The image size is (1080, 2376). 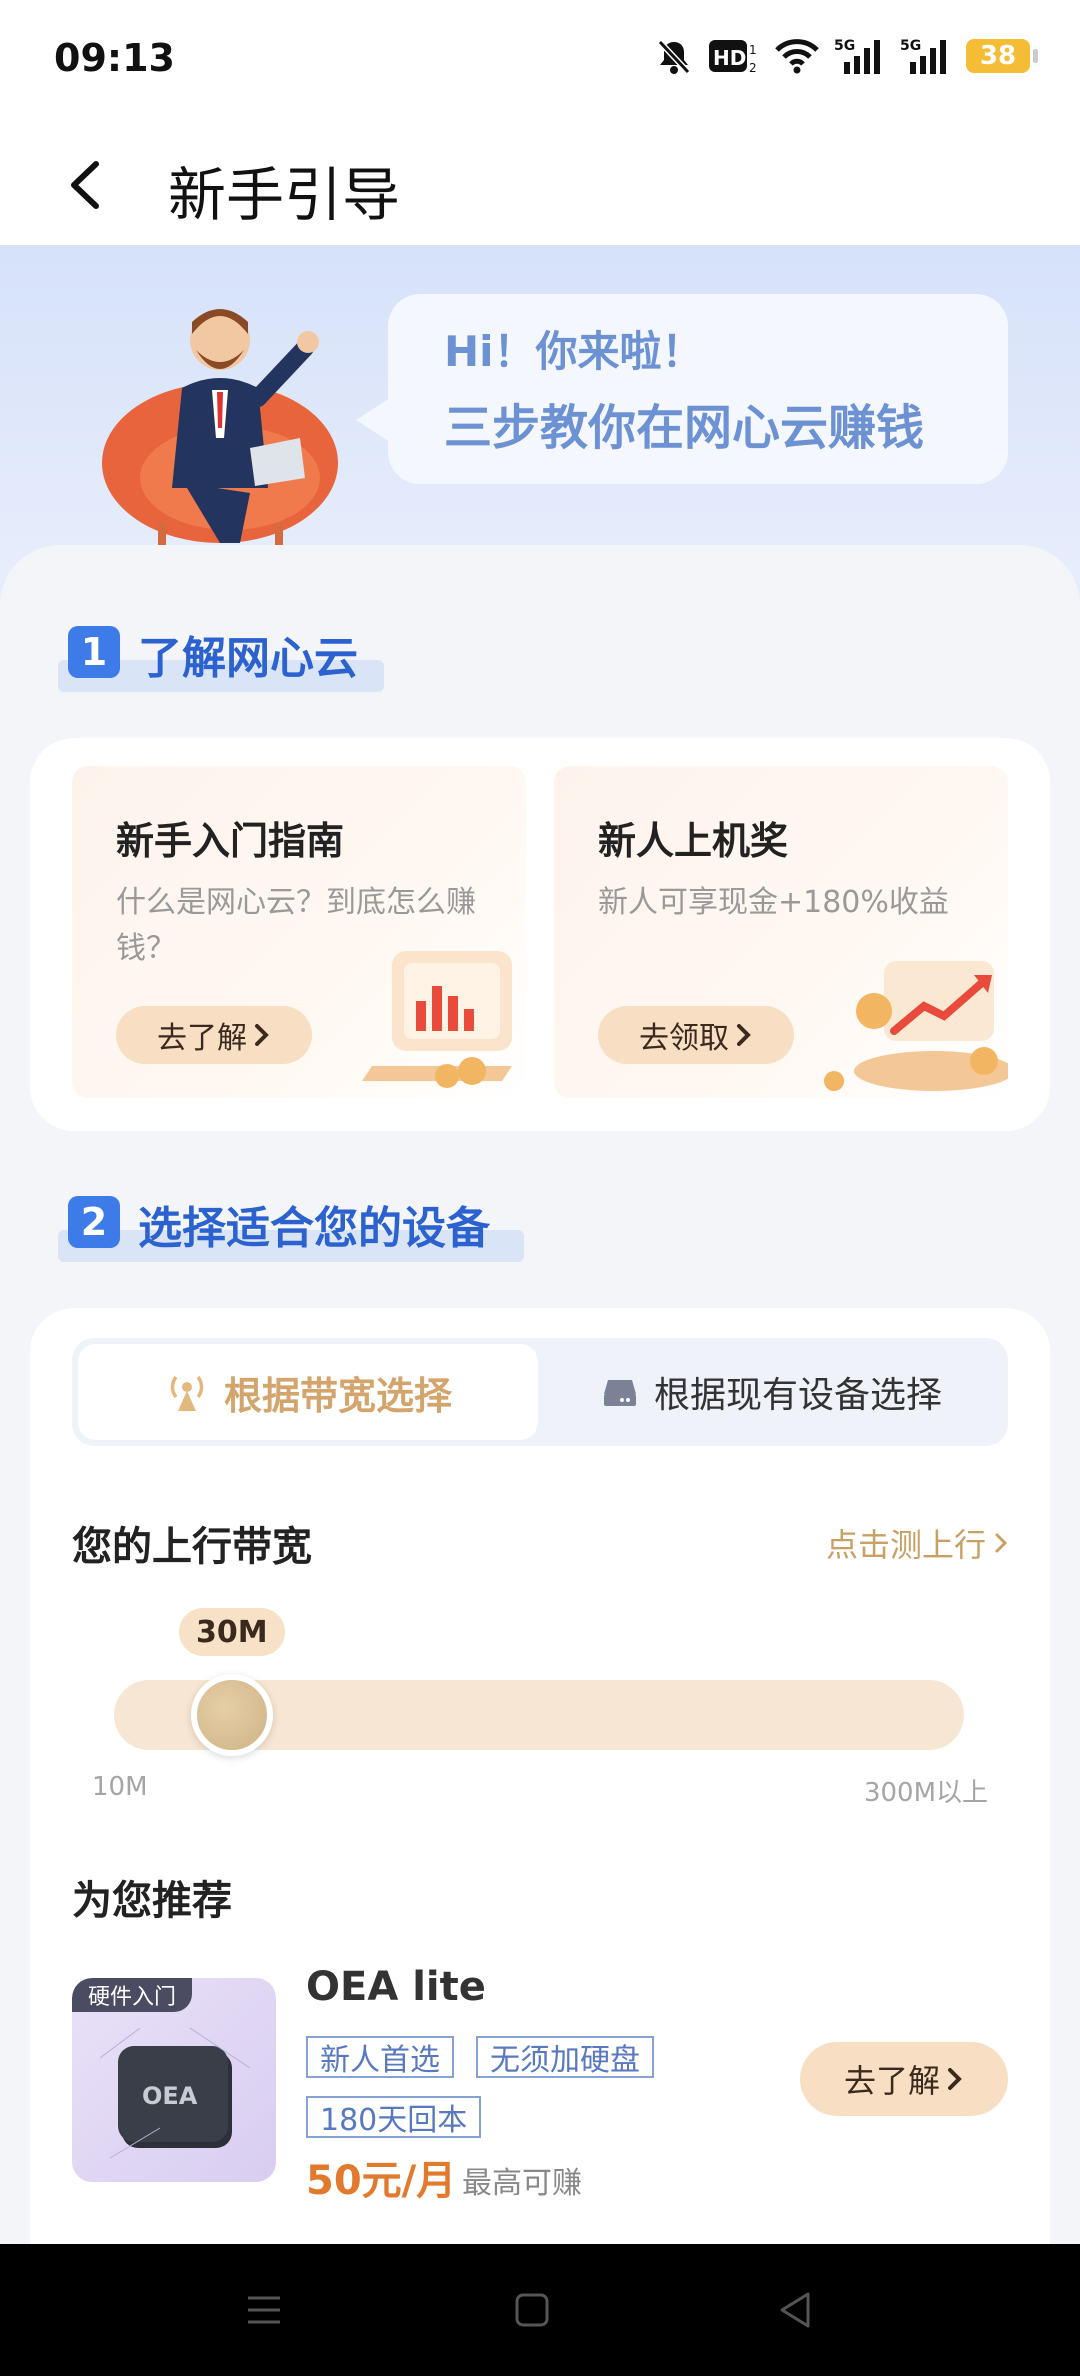 I want to click on bandwidth-slider-thumb, so click(x=231, y=1715).